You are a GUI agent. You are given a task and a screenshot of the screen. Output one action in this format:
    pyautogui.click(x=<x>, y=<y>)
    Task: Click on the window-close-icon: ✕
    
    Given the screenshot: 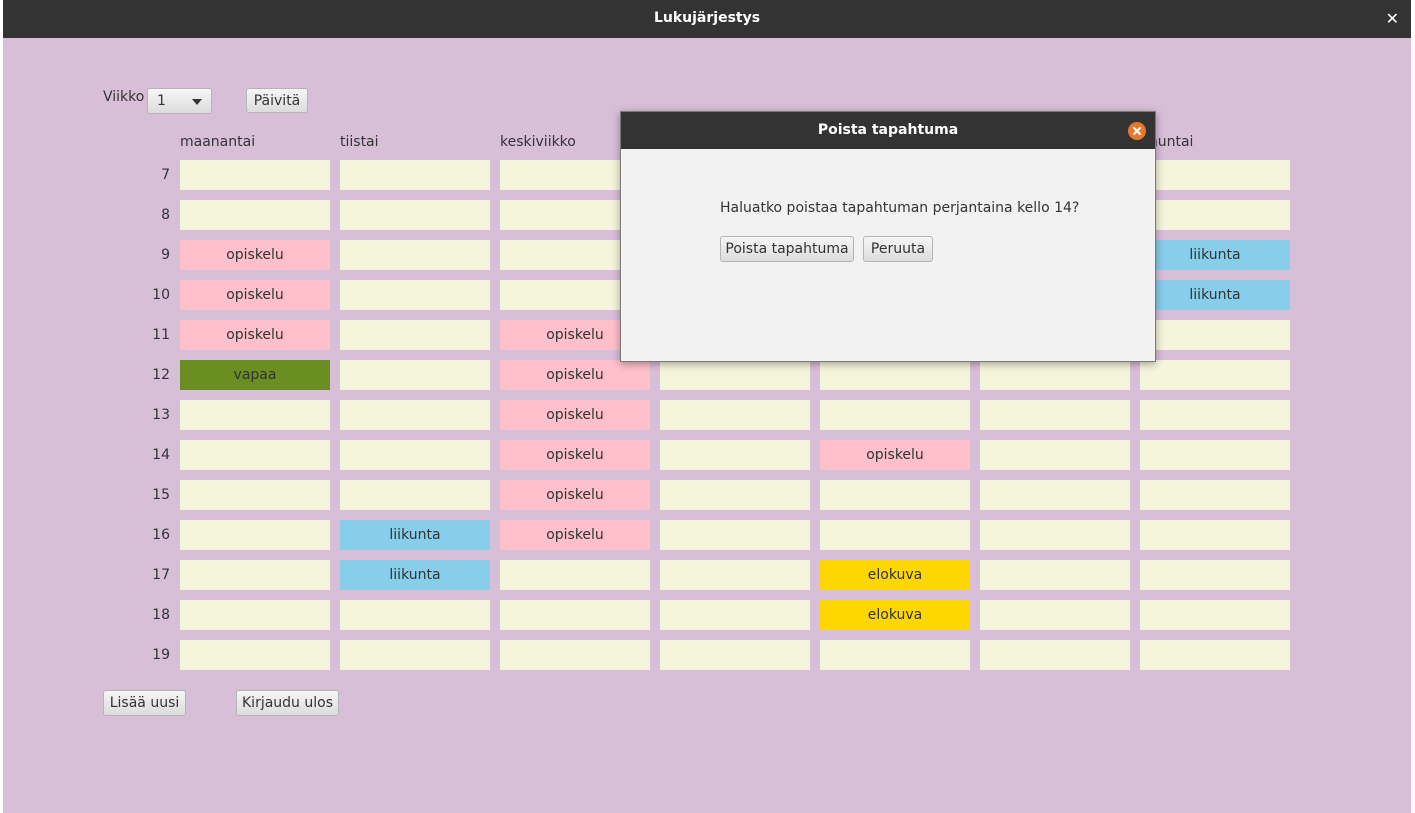 What is the action you would take?
    pyautogui.click(x=1392, y=18)
    